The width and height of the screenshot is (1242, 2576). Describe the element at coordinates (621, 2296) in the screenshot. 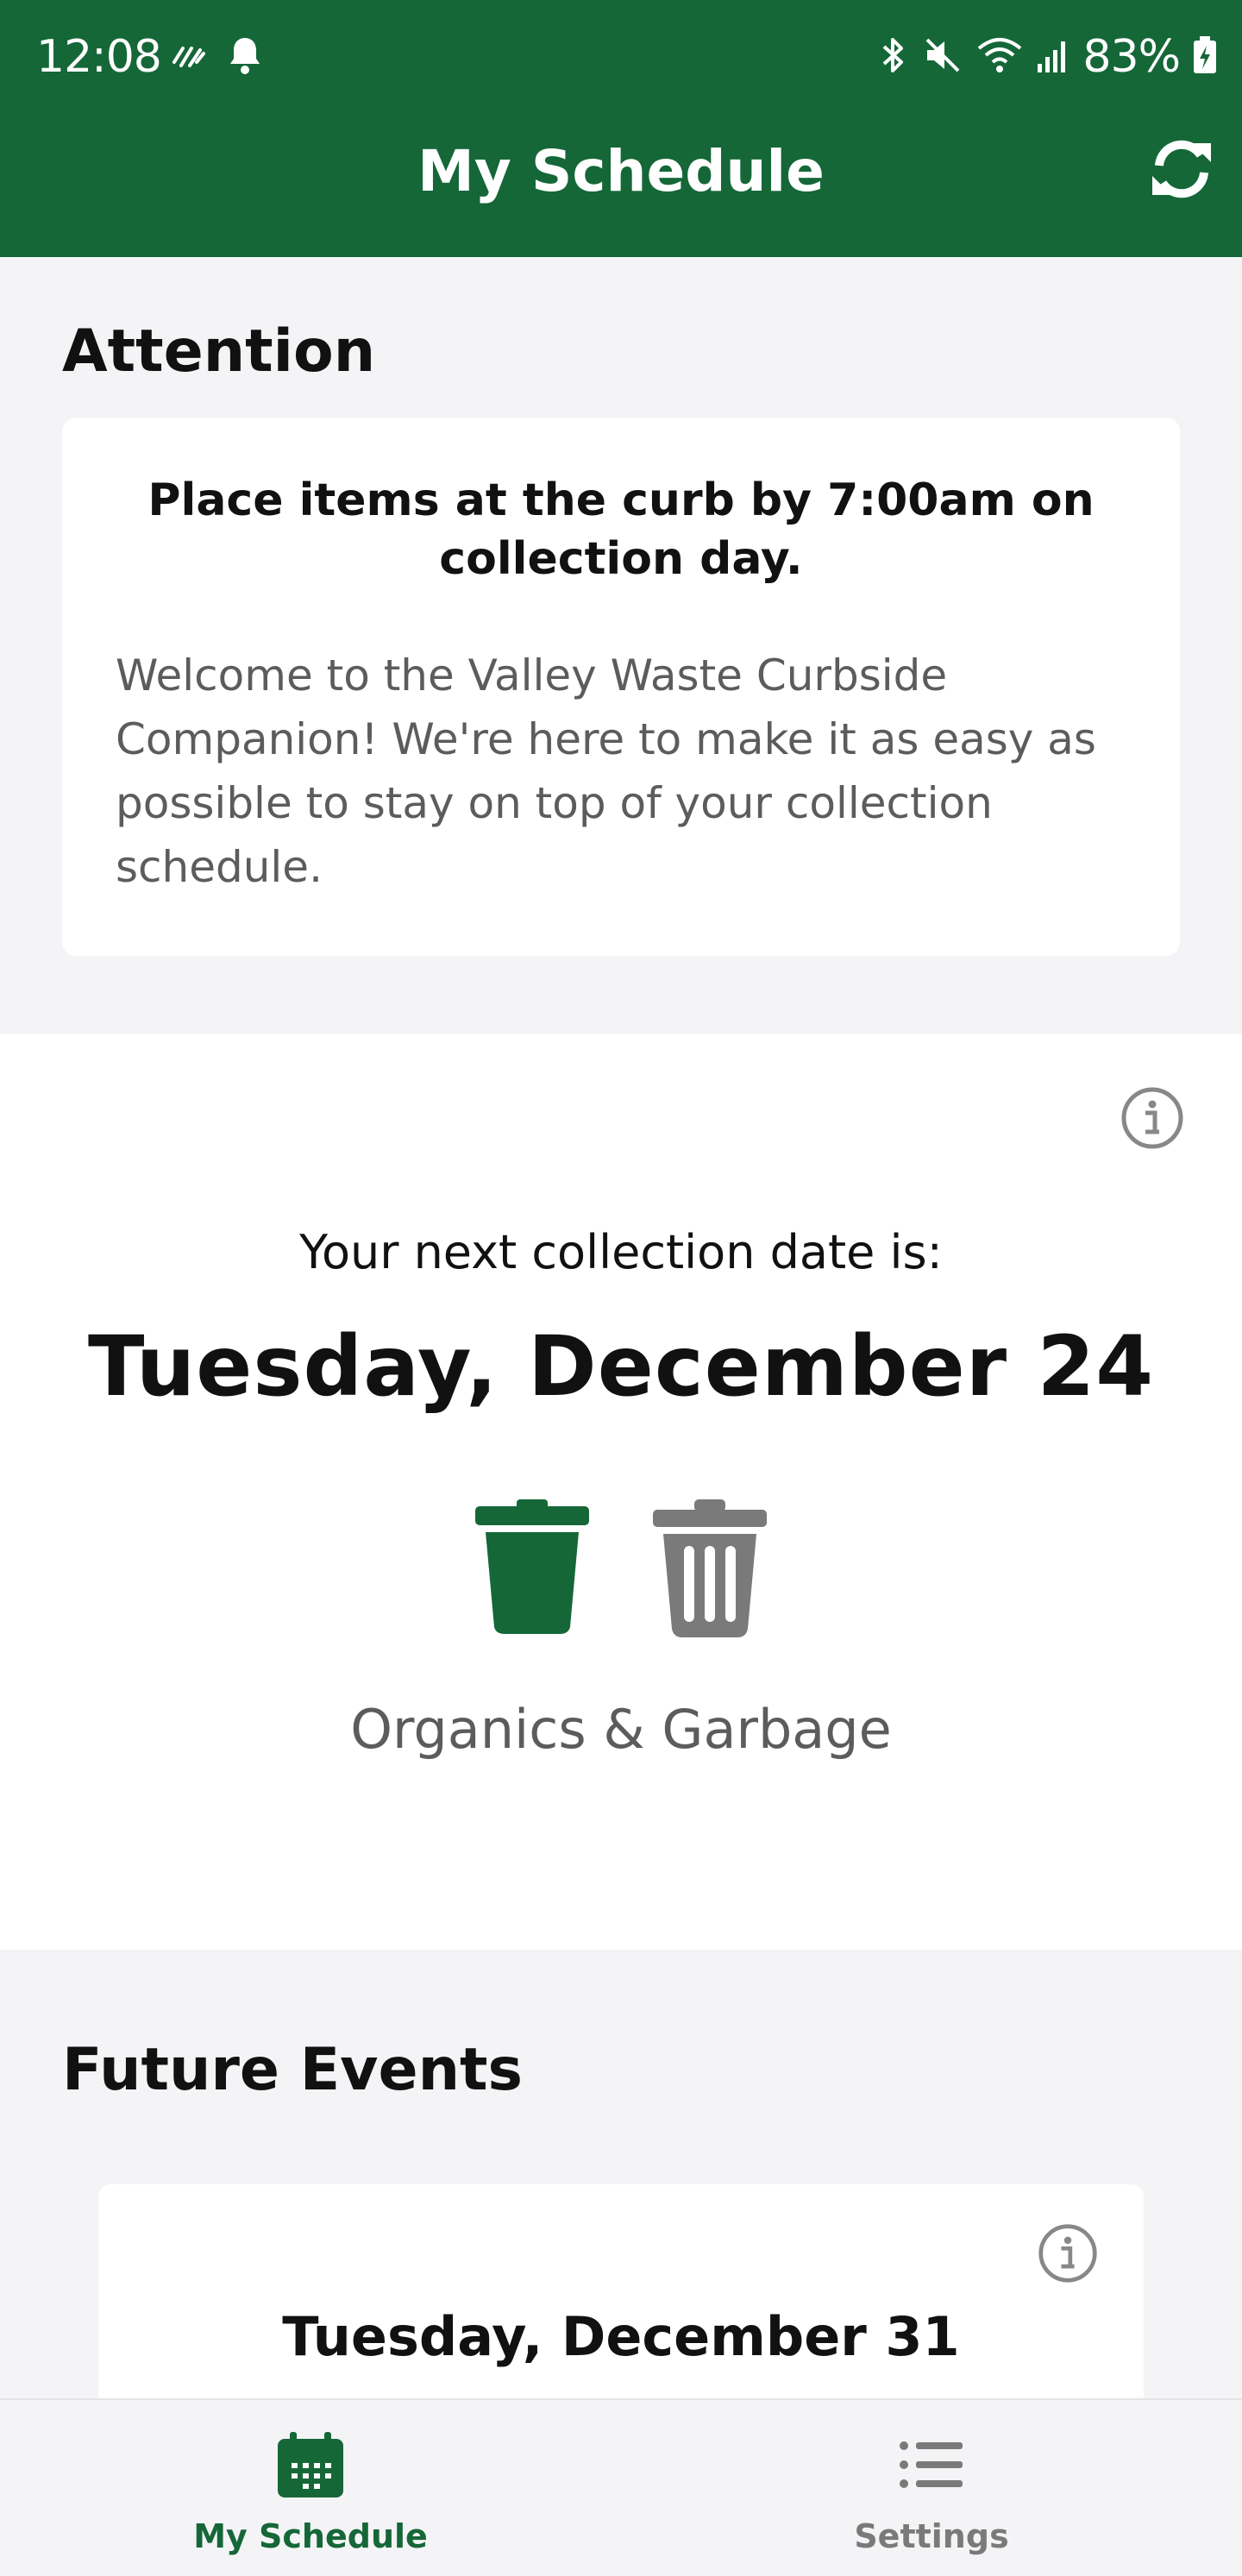

I see `future-event-card: Tuesday, December 31` at that location.